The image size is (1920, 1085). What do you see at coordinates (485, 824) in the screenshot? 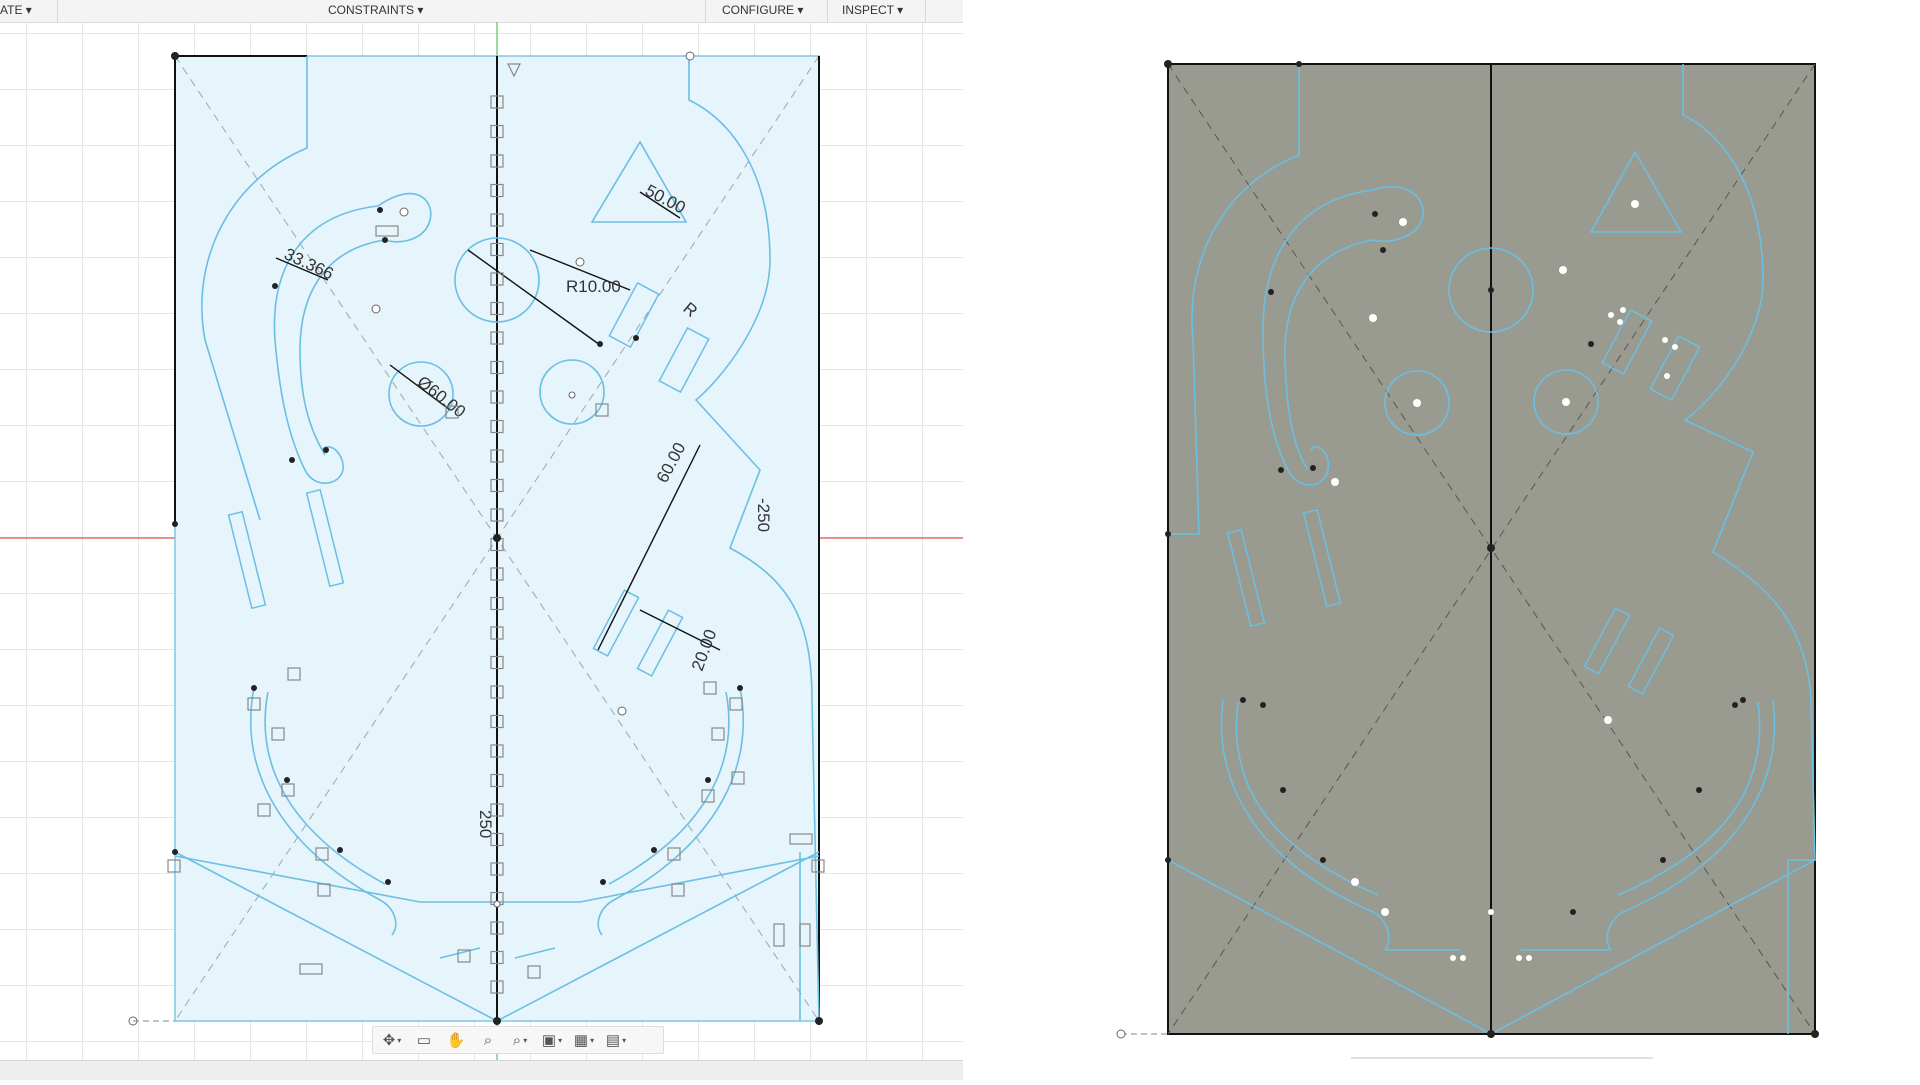
I see `dimension-250: 250` at bounding box center [485, 824].